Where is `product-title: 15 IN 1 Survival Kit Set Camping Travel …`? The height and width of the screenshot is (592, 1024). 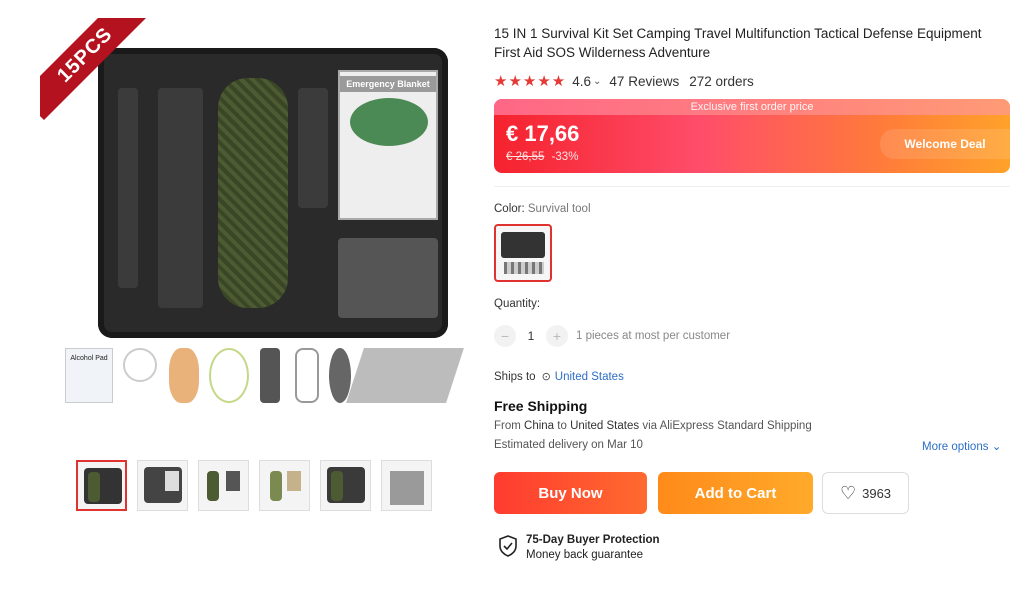 product-title: 15 IN 1 Survival Kit Set Camping Travel … is located at coordinates (738, 43).